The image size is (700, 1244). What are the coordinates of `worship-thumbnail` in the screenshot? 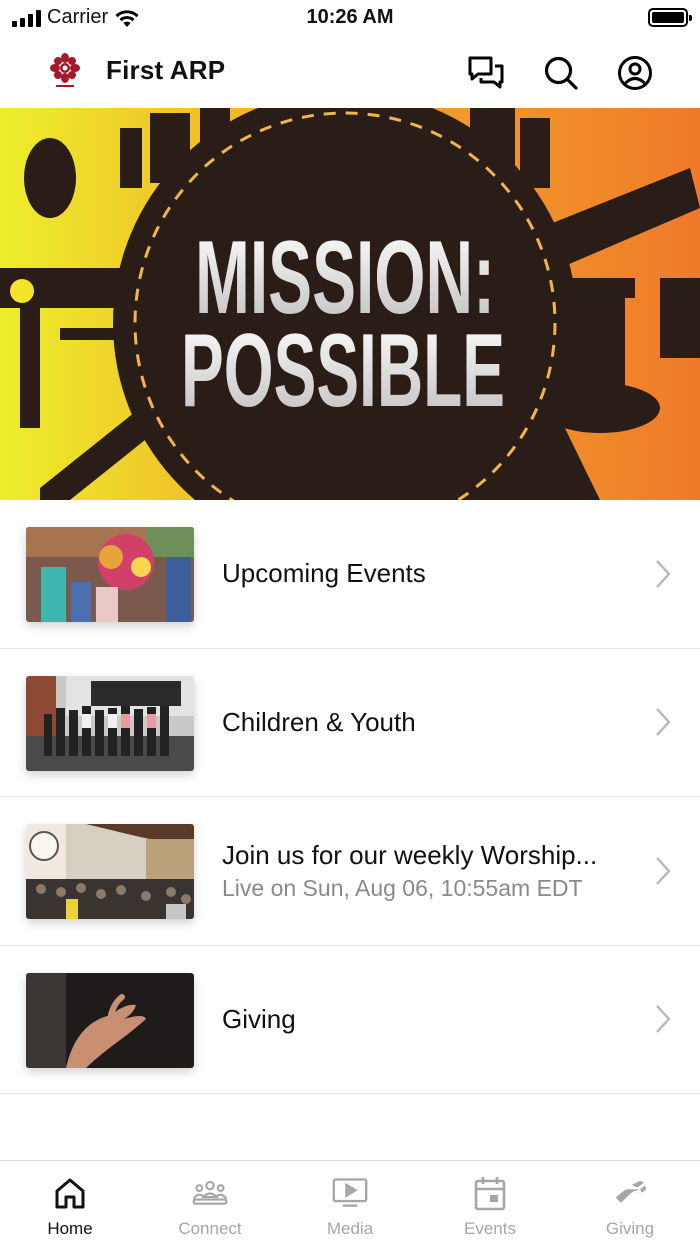 It's located at (110, 871).